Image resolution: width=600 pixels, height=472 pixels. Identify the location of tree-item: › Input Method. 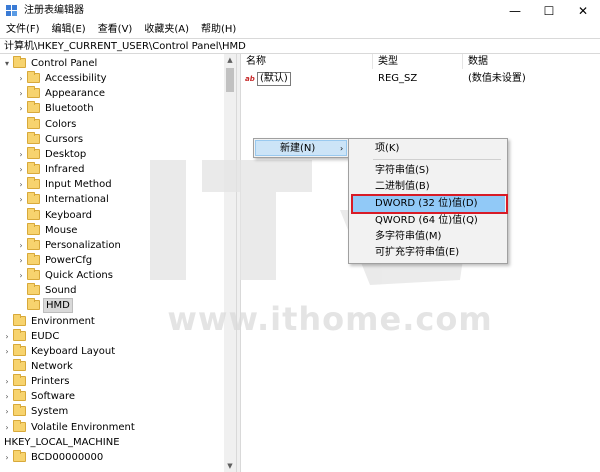
(112, 184).